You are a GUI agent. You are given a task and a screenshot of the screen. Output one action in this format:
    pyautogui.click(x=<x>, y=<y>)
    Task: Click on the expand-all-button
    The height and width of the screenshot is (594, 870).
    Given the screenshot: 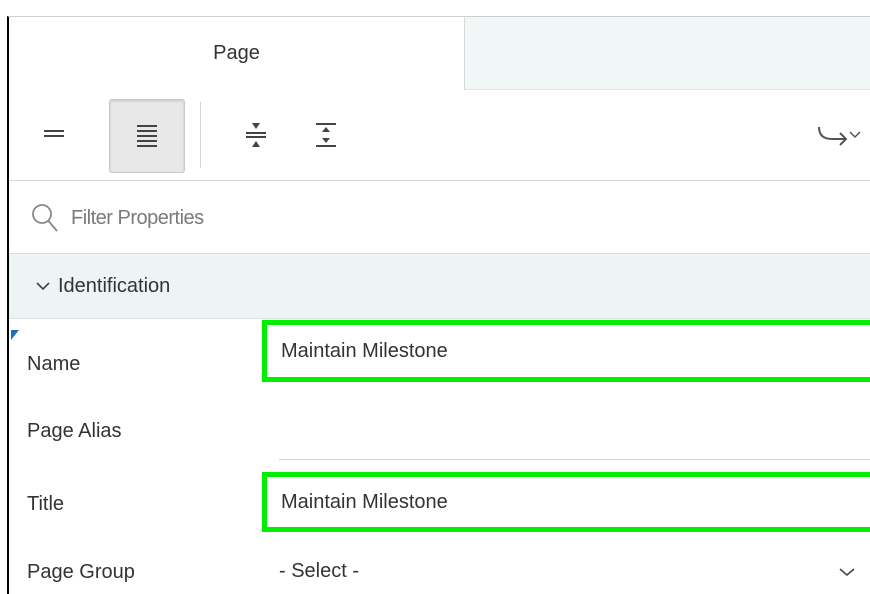 What is the action you would take?
    pyautogui.click(x=326, y=135)
    